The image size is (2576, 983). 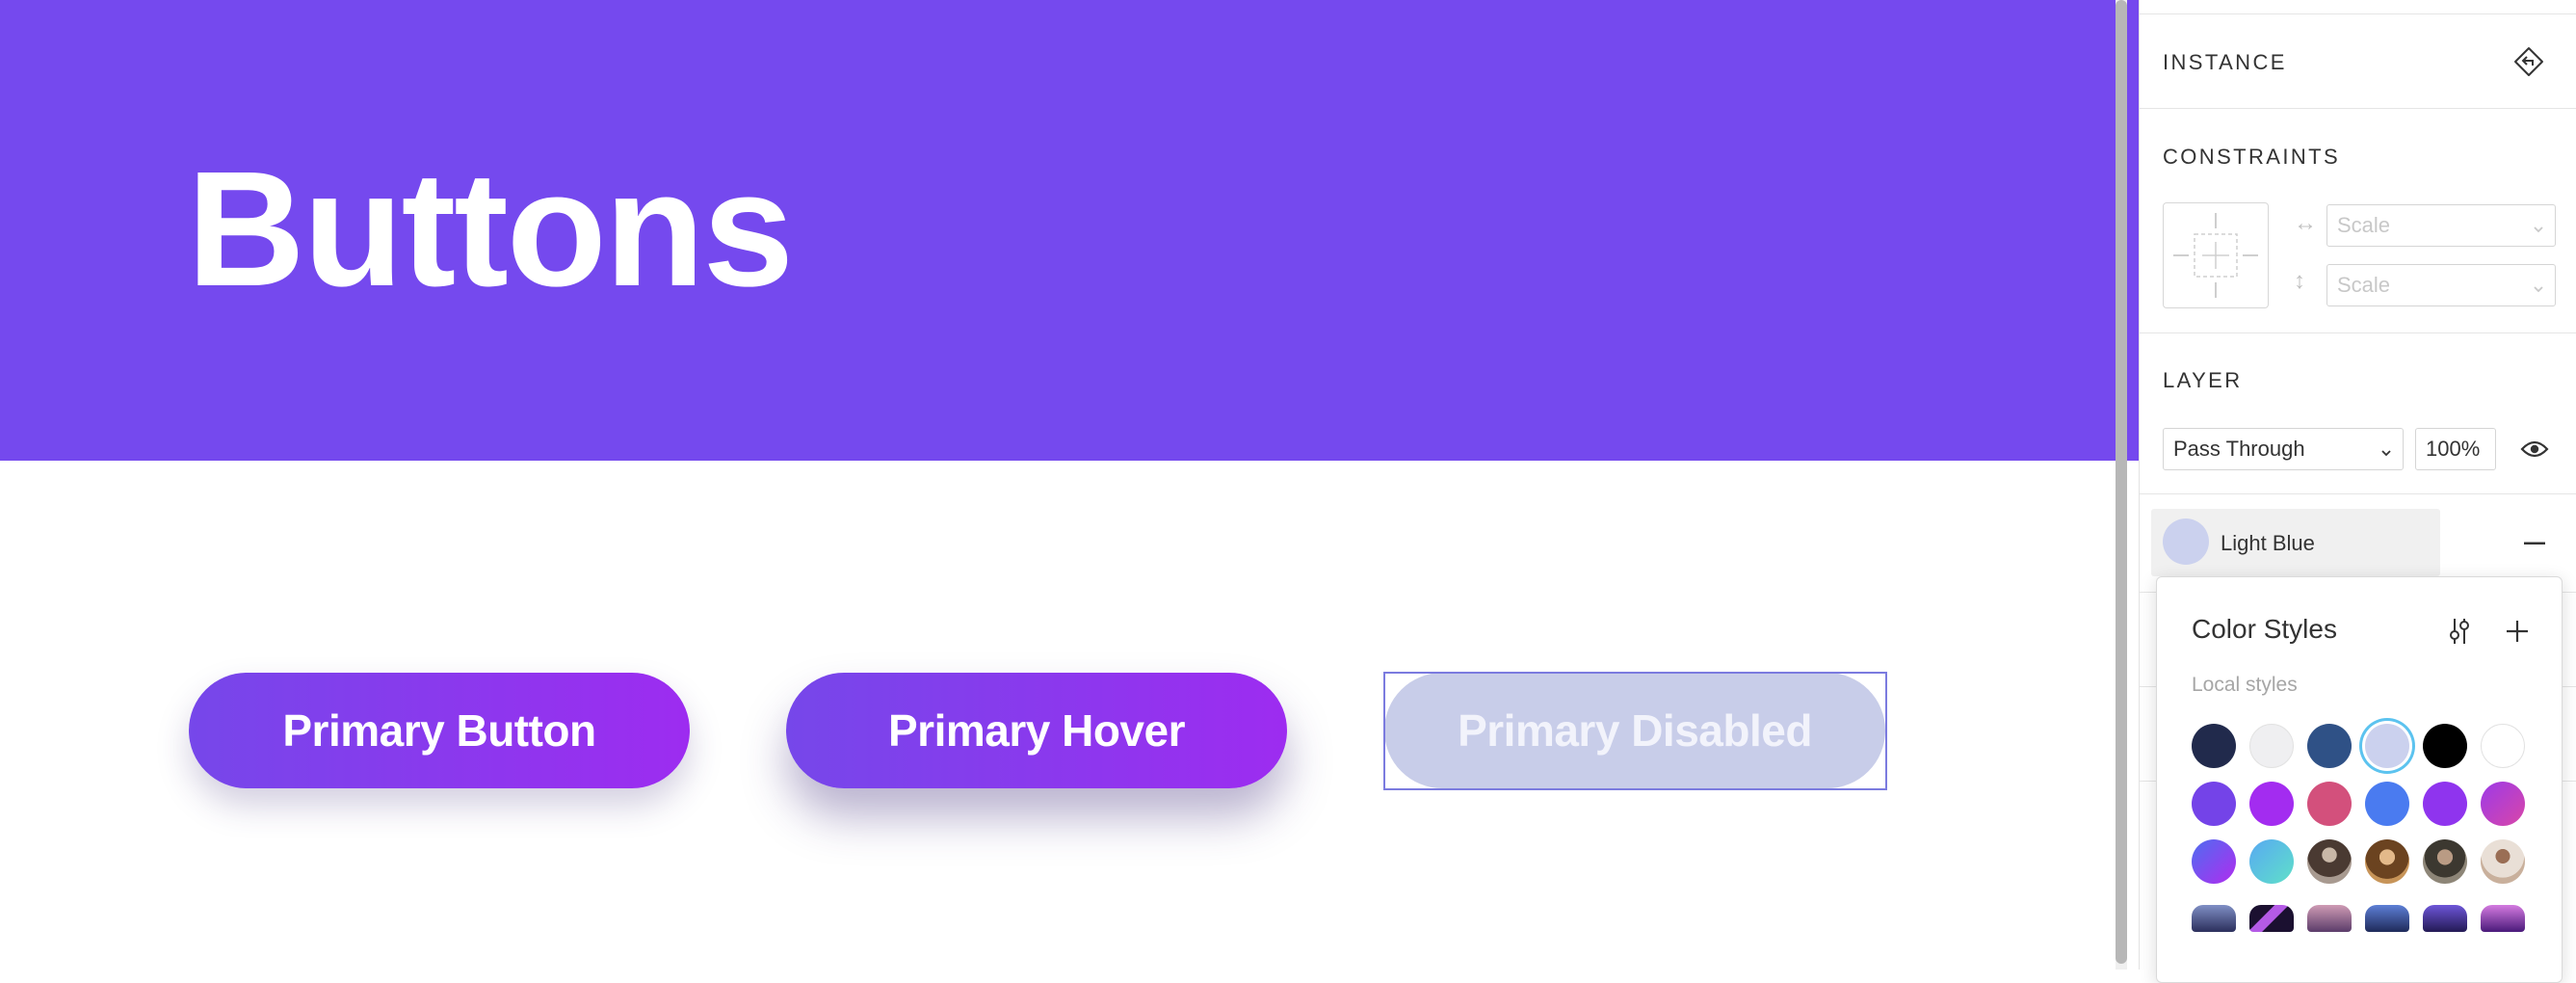 What do you see at coordinates (2330, 746) in the screenshot?
I see `color-style-swatch-steel-blue` at bounding box center [2330, 746].